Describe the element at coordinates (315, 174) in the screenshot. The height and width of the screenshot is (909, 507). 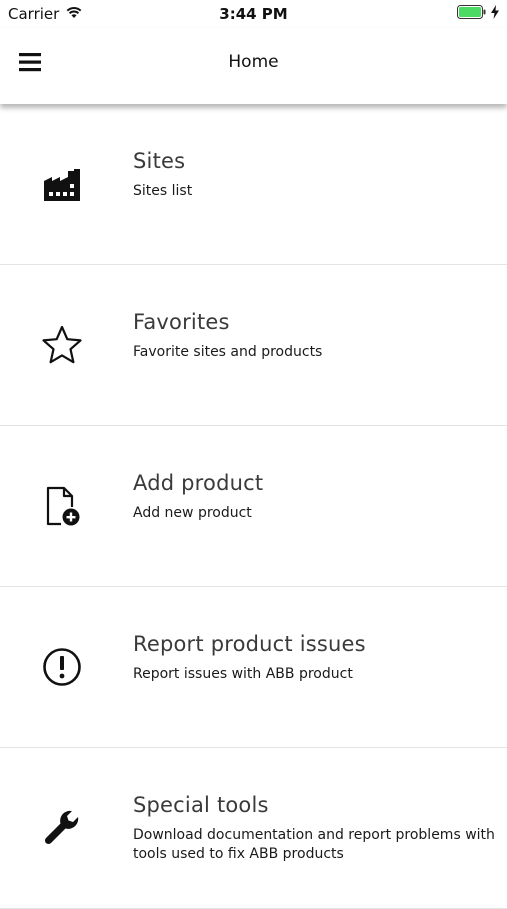
I see `menu-item-text: Sites Sites list` at that location.